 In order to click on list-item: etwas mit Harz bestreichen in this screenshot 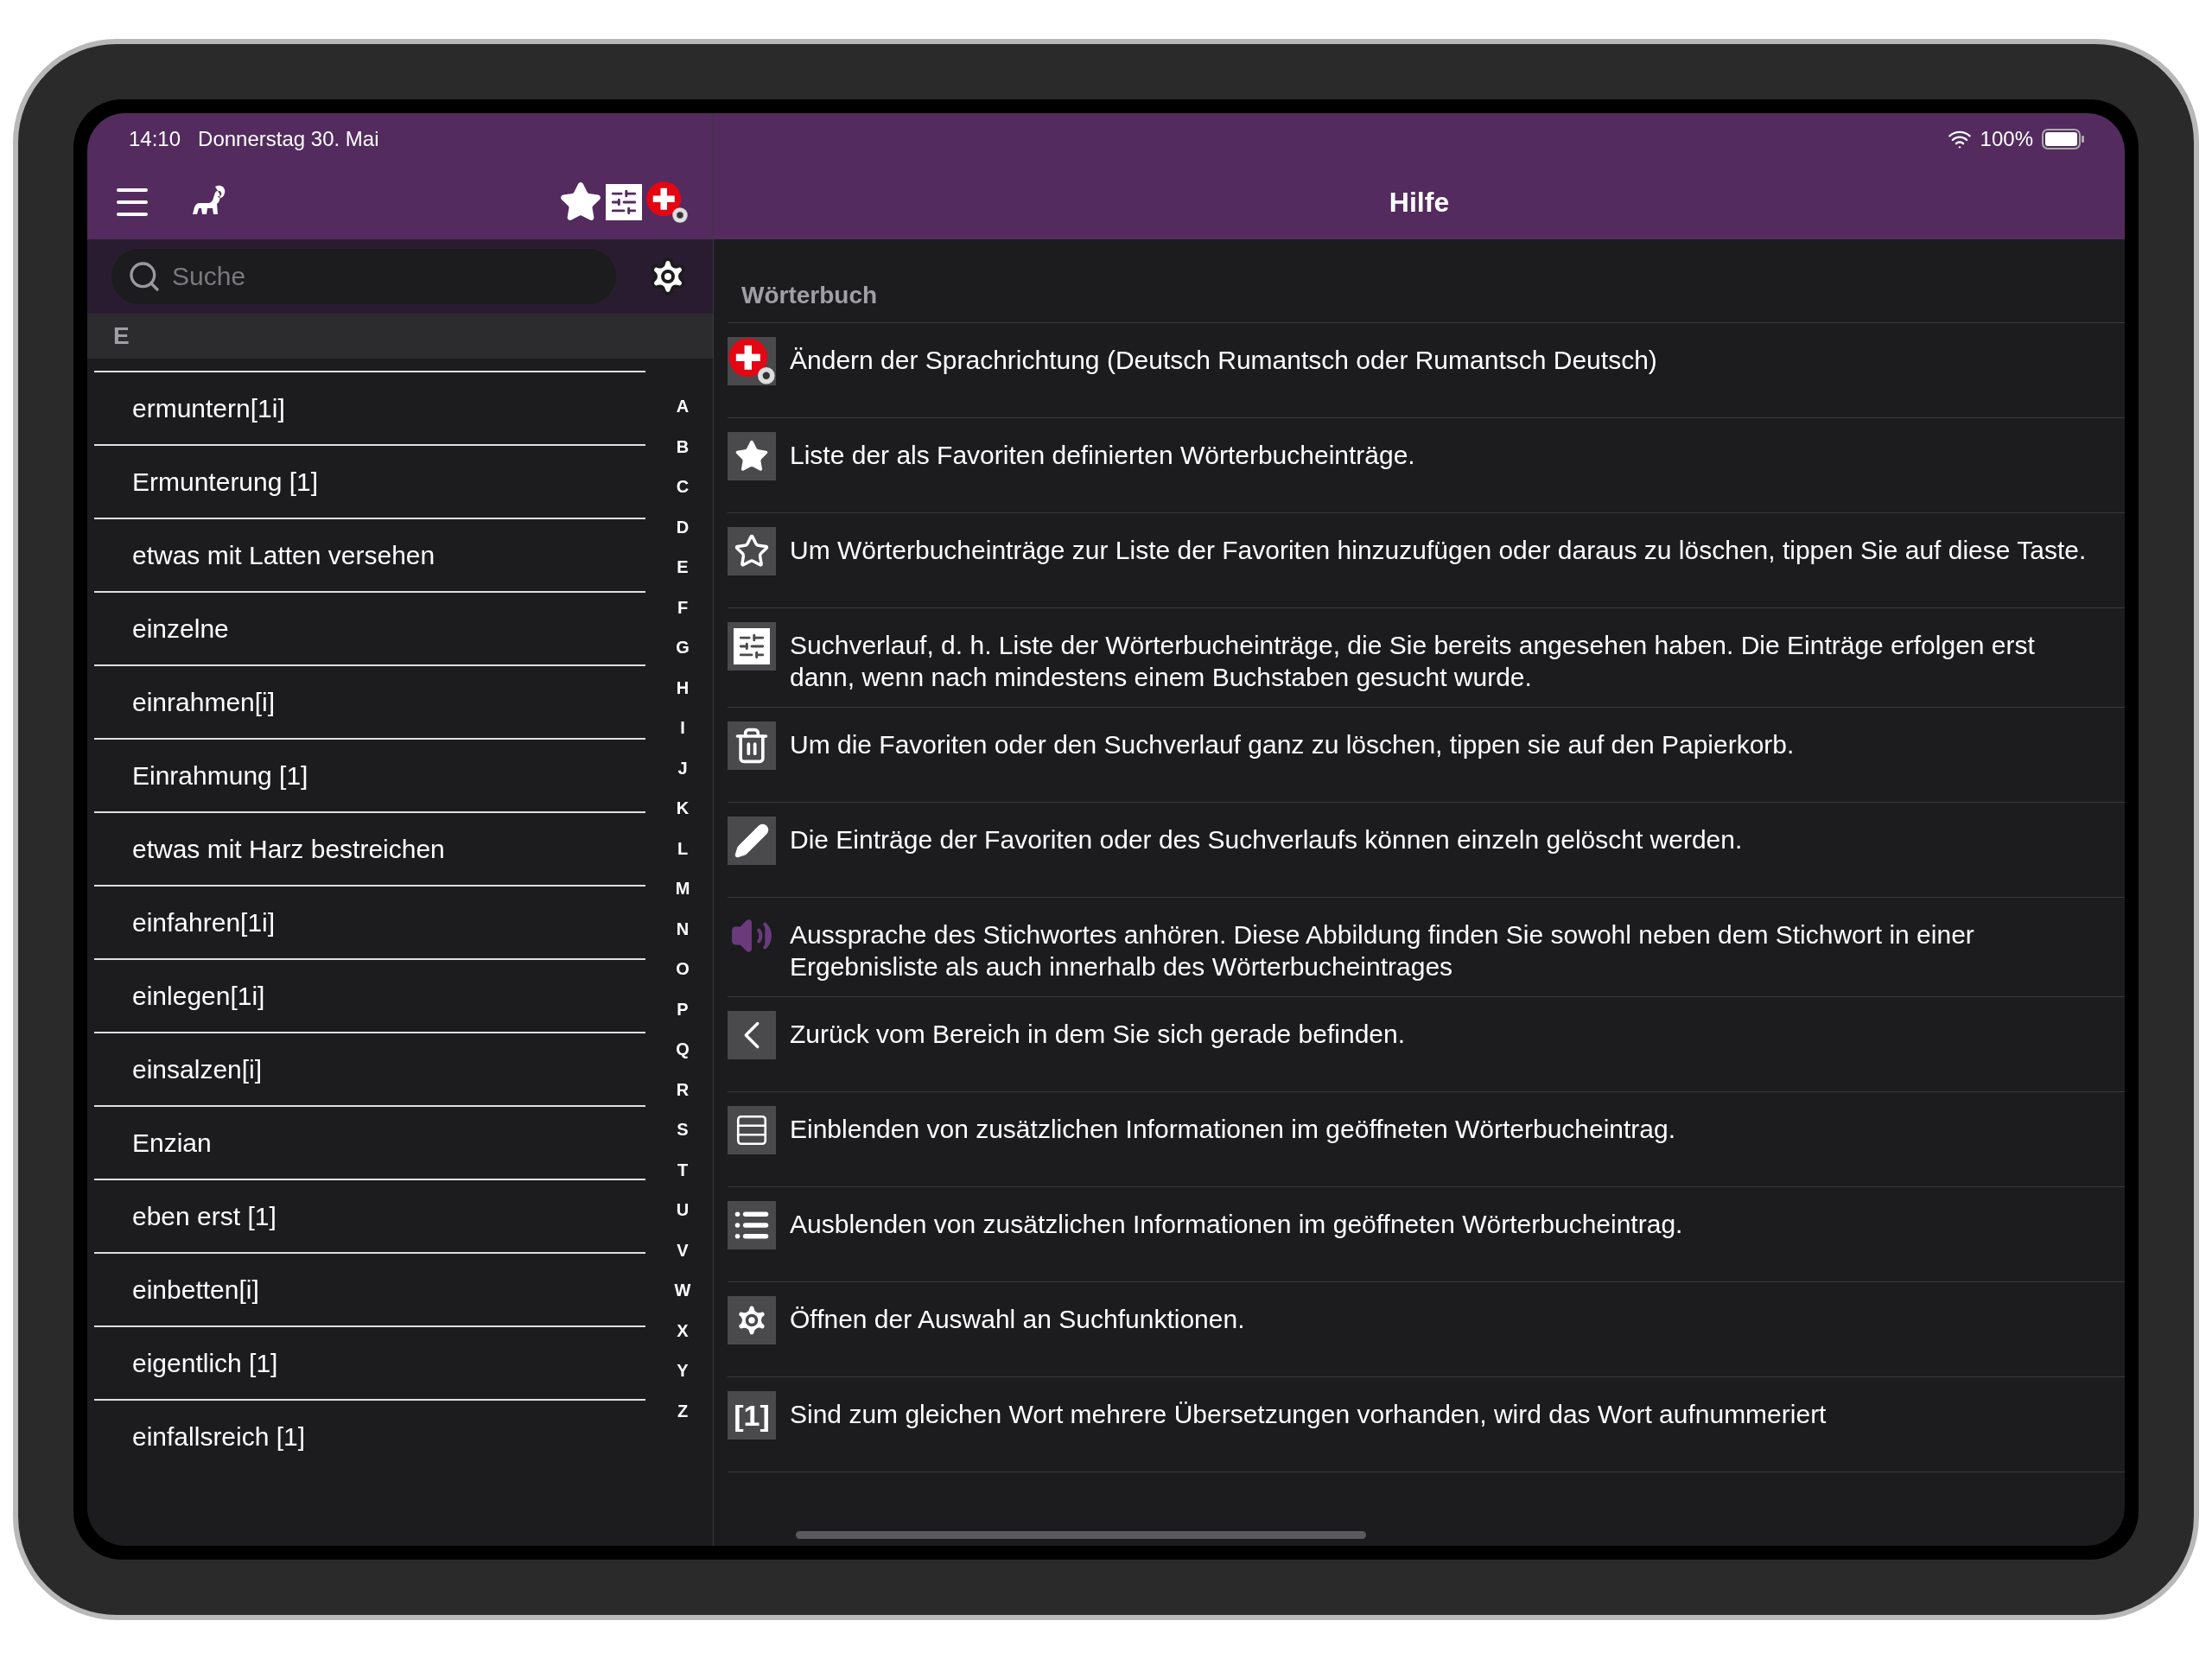, I will do `click(369, 848)`.